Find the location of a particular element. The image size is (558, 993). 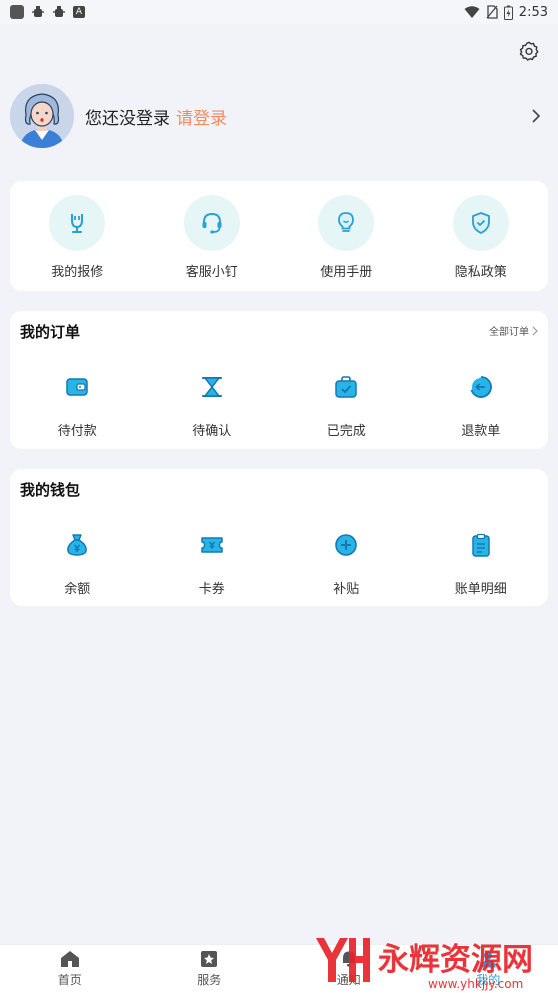

wrench-icon is located at coordinates (77, 223).